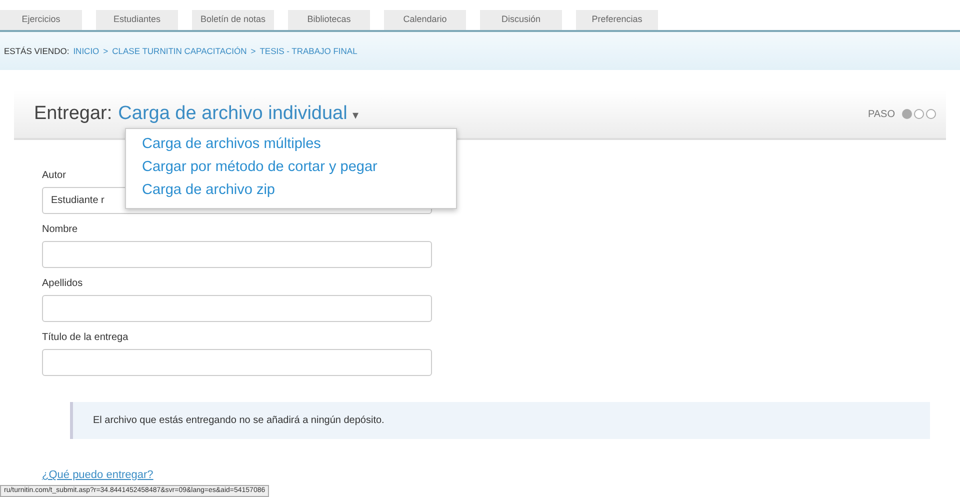 Image resolution: width=960 pixels, height=497 pixels. I want to click on field-label: Autor, so click(54, 175).